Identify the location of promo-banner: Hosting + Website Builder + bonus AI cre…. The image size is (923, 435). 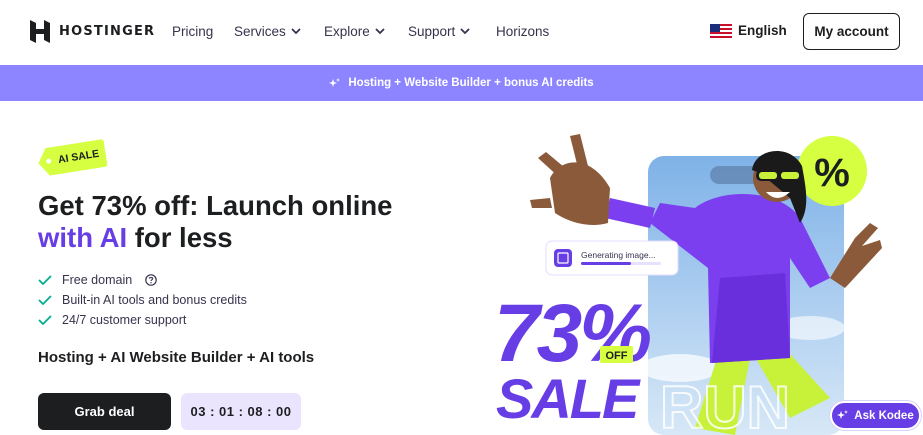
(461, 83).